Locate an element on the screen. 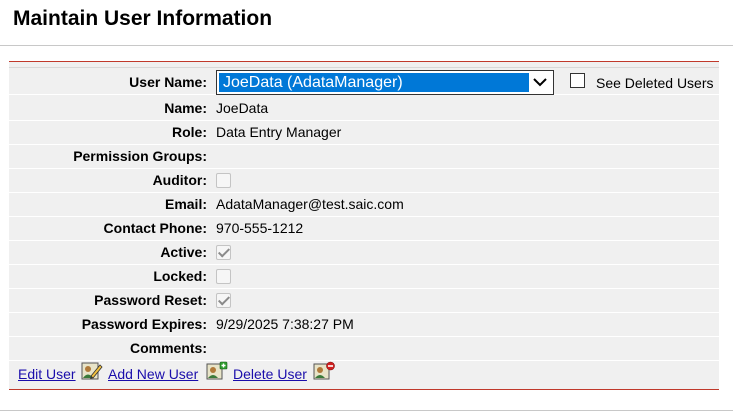  locked-checkbox is located at coordinates (223, 276).